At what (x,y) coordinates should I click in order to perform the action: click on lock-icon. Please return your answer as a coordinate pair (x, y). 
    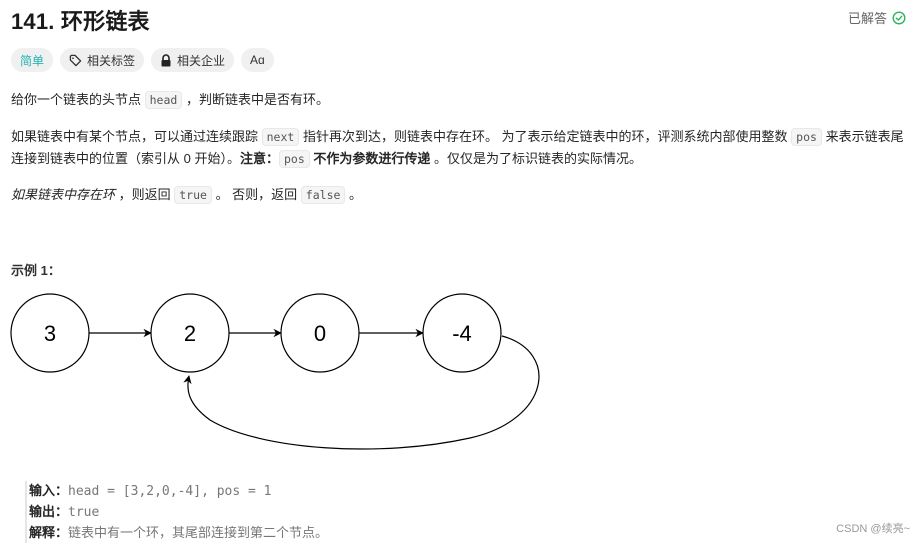
    Looking at the image, I should click on (166, 59).